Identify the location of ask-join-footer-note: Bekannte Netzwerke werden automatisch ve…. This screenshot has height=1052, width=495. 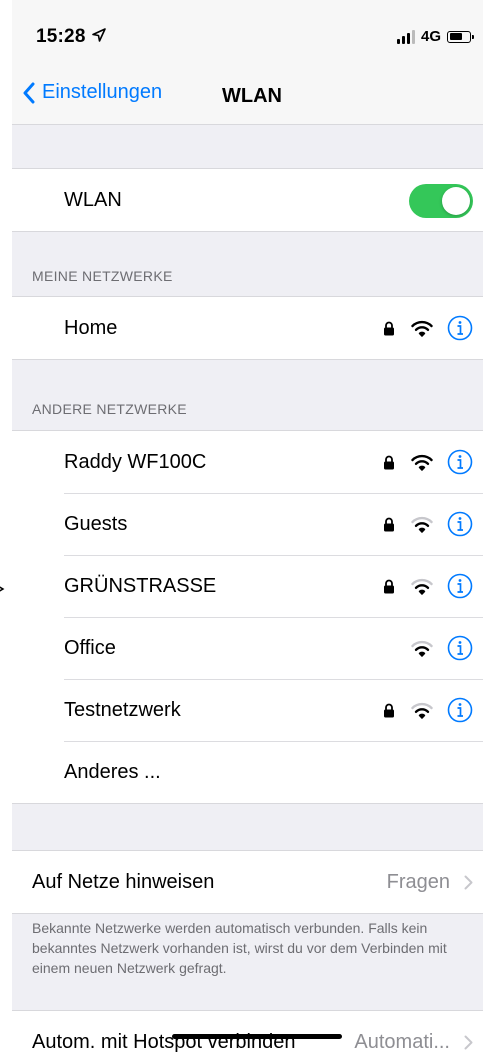
(239, 948).